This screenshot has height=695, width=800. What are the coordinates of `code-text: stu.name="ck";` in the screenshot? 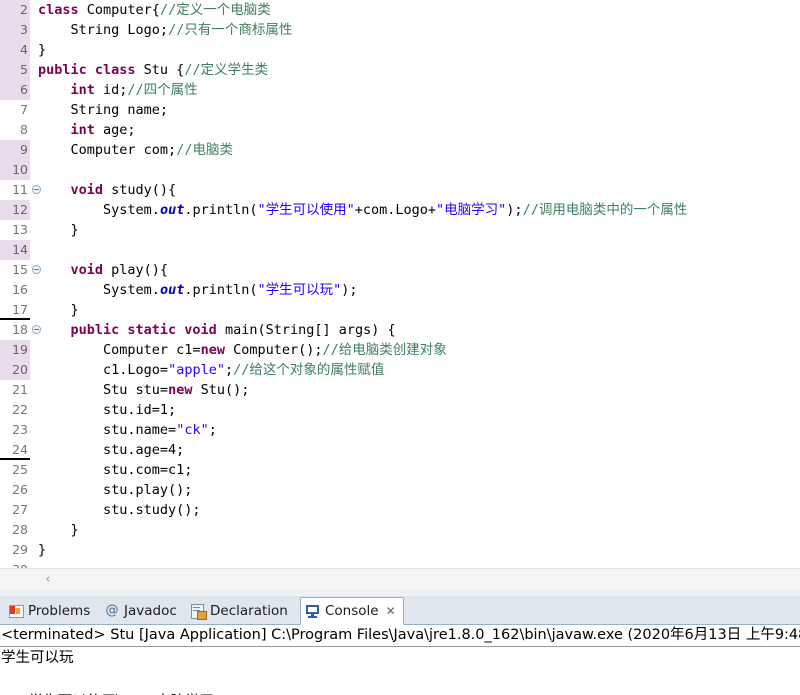 It's located at (127, 430).